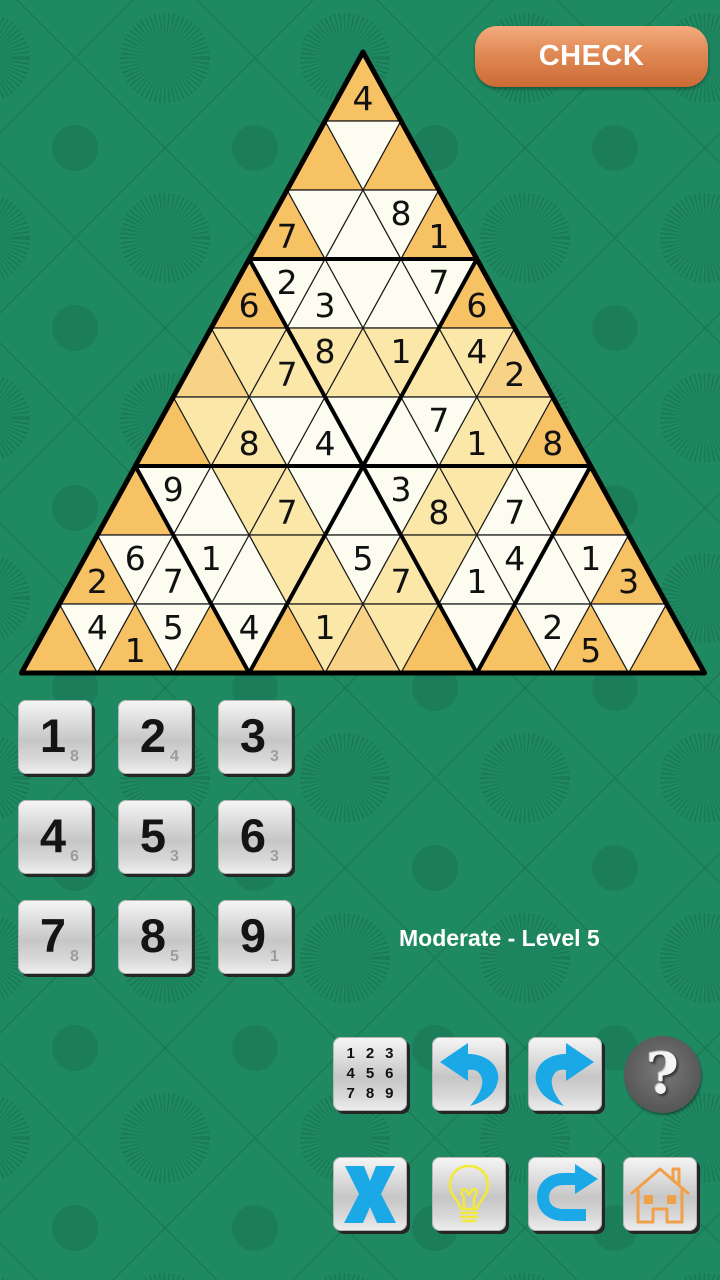 The height and width of the screenshot is (1280, 720). I want to click on notes-mode-button: 1 2 3 4 5 6 7 8 9, so click(370, 1074).